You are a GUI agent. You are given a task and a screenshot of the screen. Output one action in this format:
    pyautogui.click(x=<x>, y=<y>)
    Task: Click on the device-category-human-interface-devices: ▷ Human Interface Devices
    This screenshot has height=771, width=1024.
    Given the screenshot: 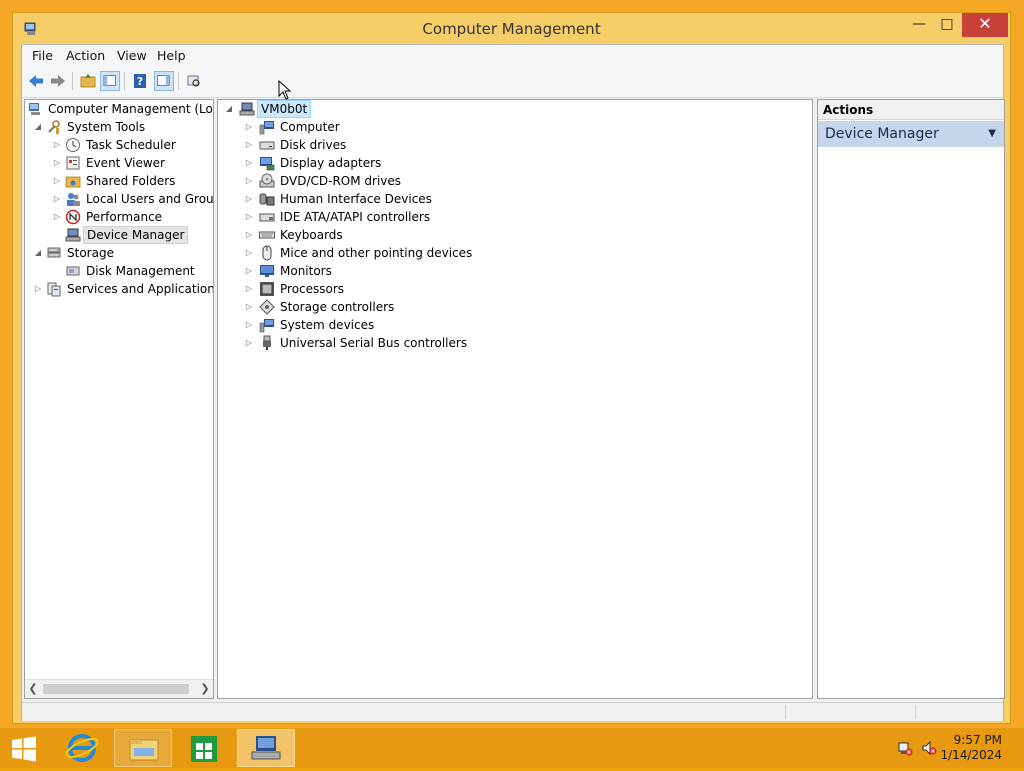 What is the action you would take?
    pyautogui.click(x=515, y=199)
    